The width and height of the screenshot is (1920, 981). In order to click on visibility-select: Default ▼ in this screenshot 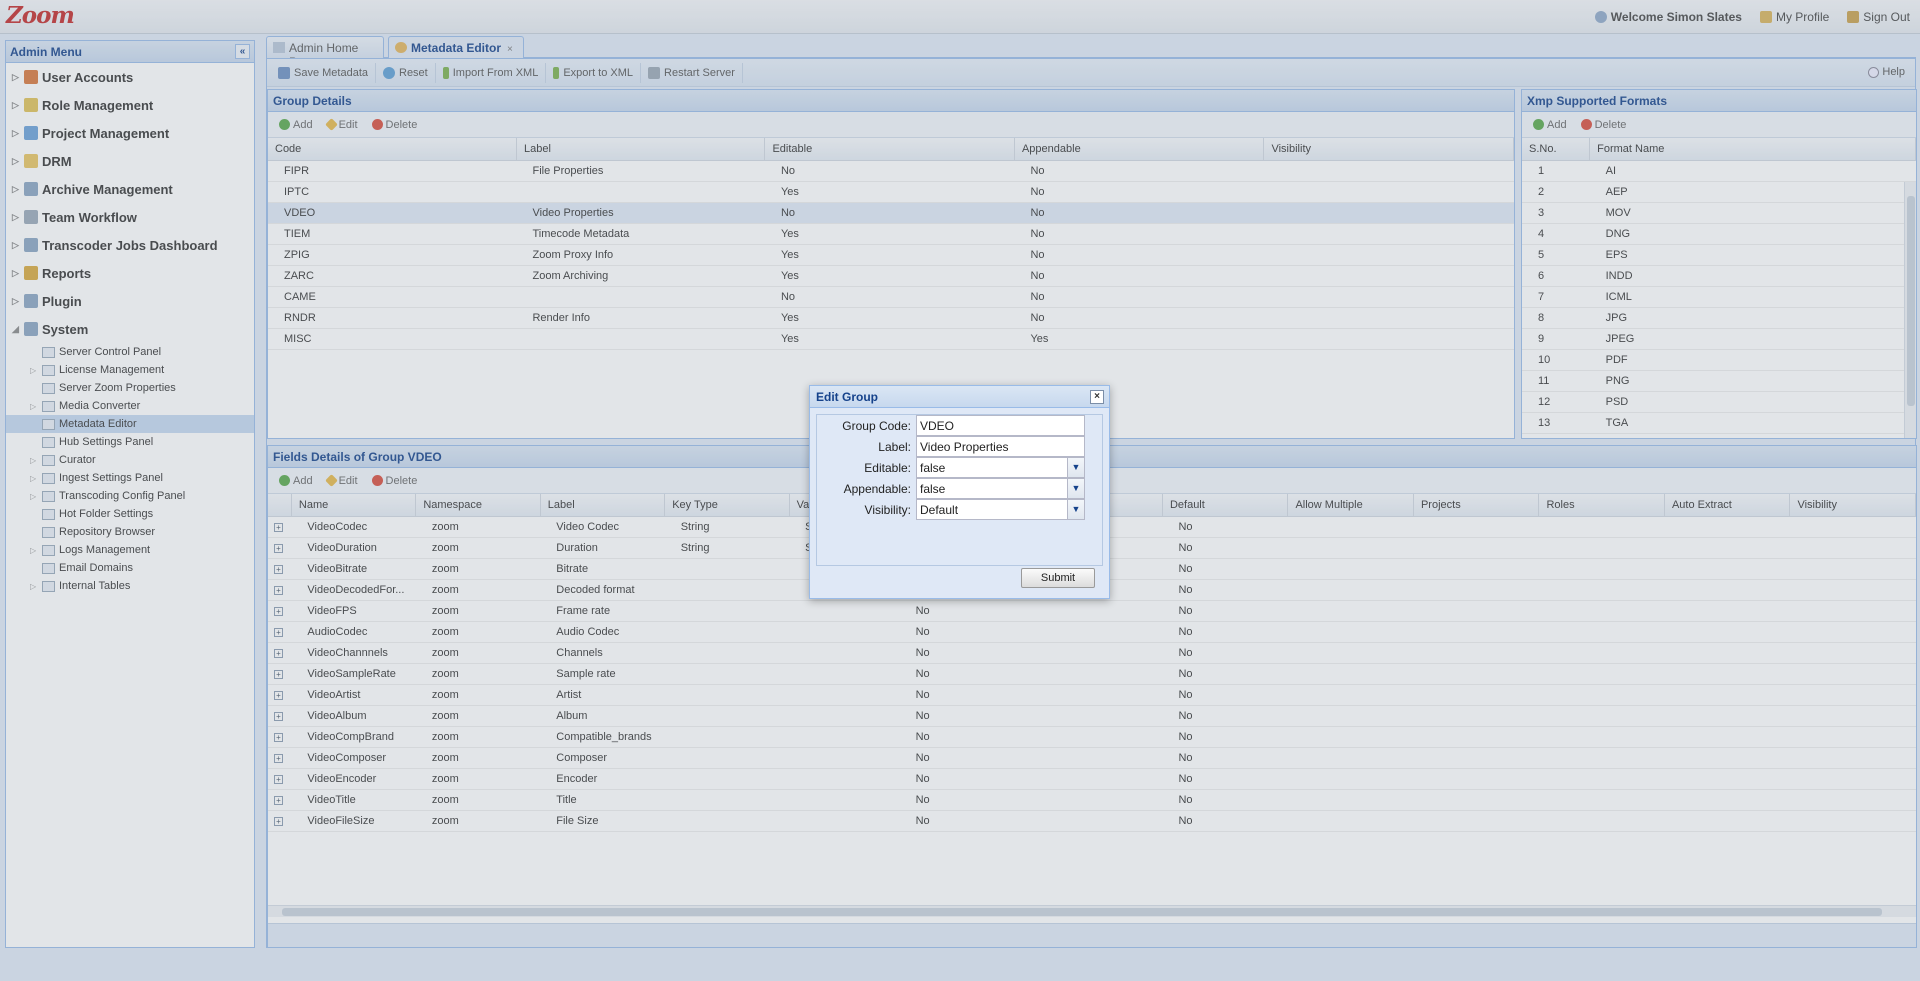, I will do `click(1000, 509)`.